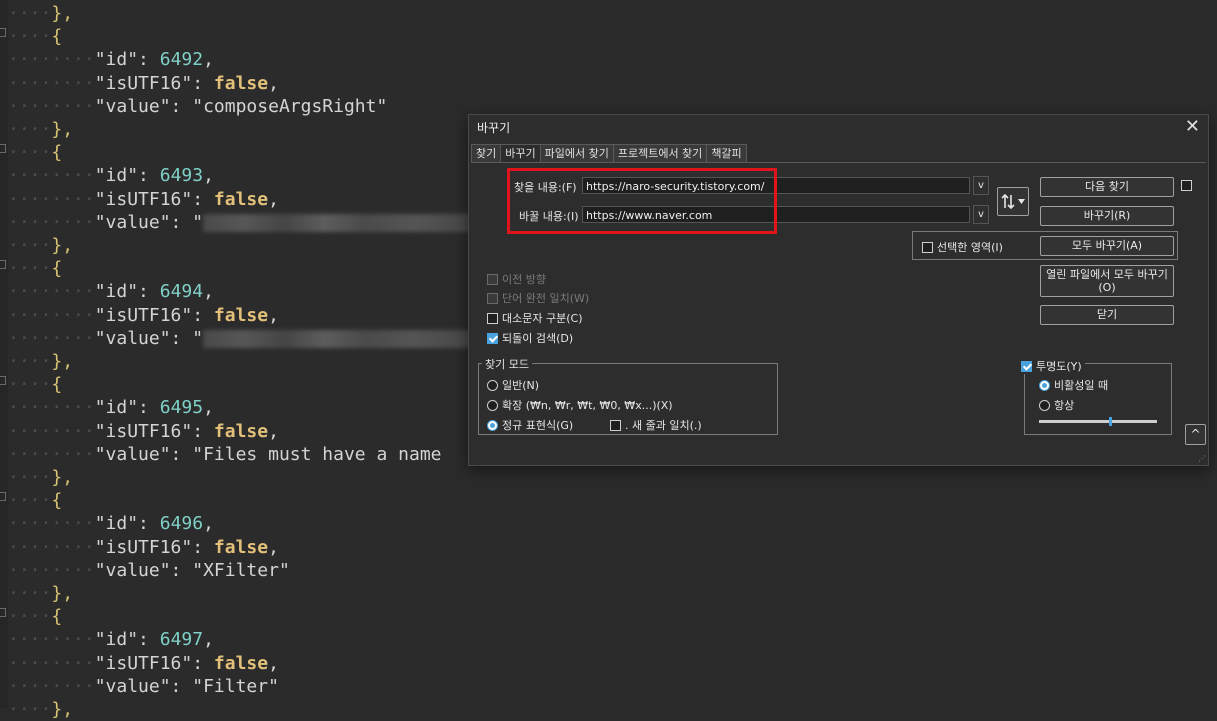  Describe the element at coordinates (513, 385) in the screenshot. I see `mode-normal-radio: 일반(N)` at that location.